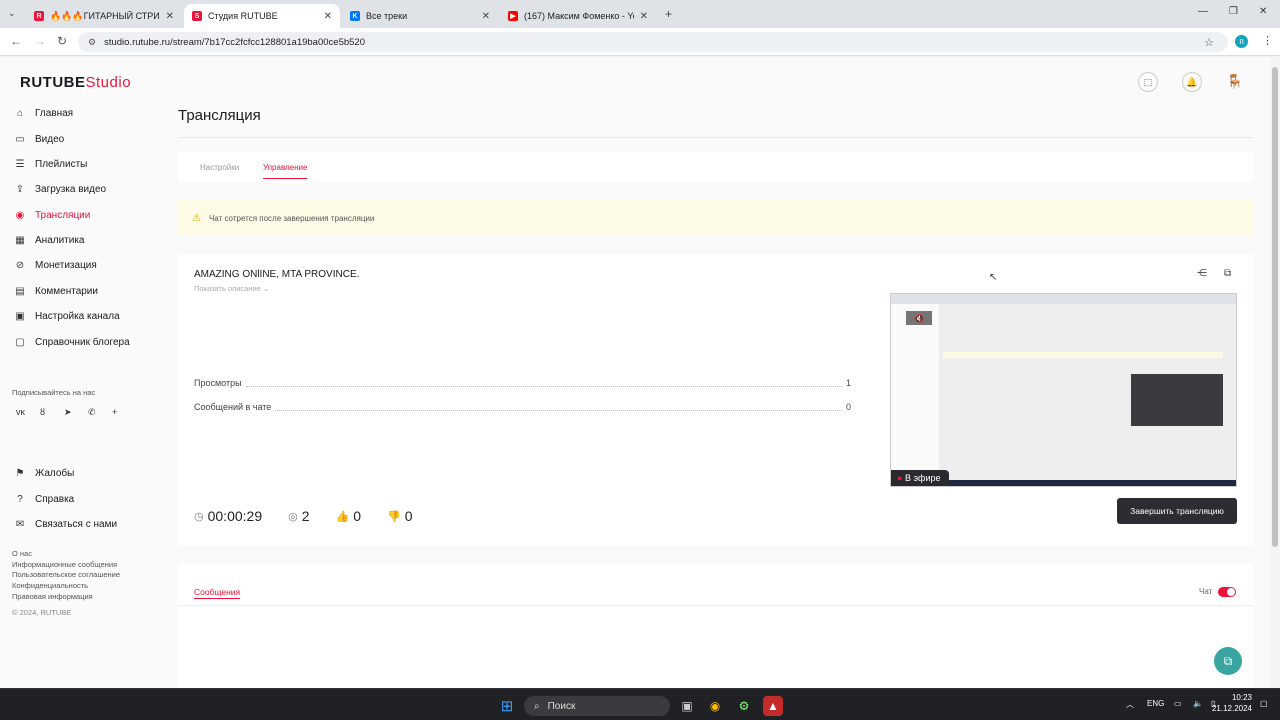 The width and height of the screenshot is (1280, 720). I want to click on taskbar-search: ⌕ Поиск, so click(597, 706).